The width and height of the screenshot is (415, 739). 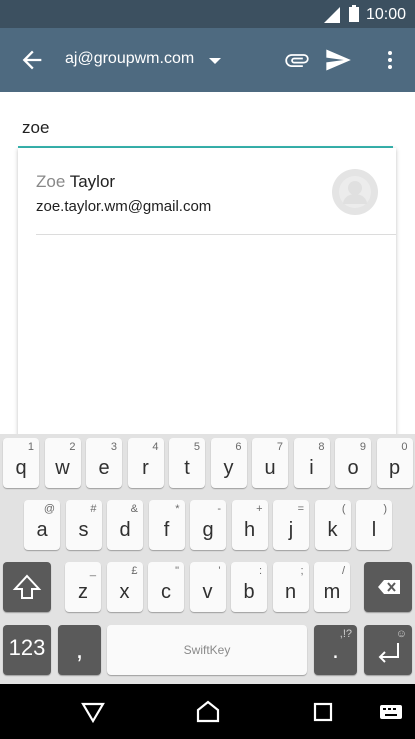 What do you see at coordinates (51, 181) in the screenshot?
I see `contact-name-match: Zoe` at bounding box center [51, 181].